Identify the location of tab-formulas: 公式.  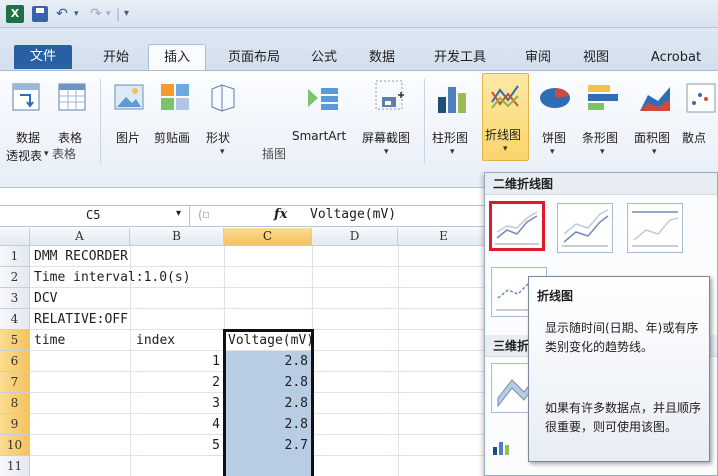
(324, 58).